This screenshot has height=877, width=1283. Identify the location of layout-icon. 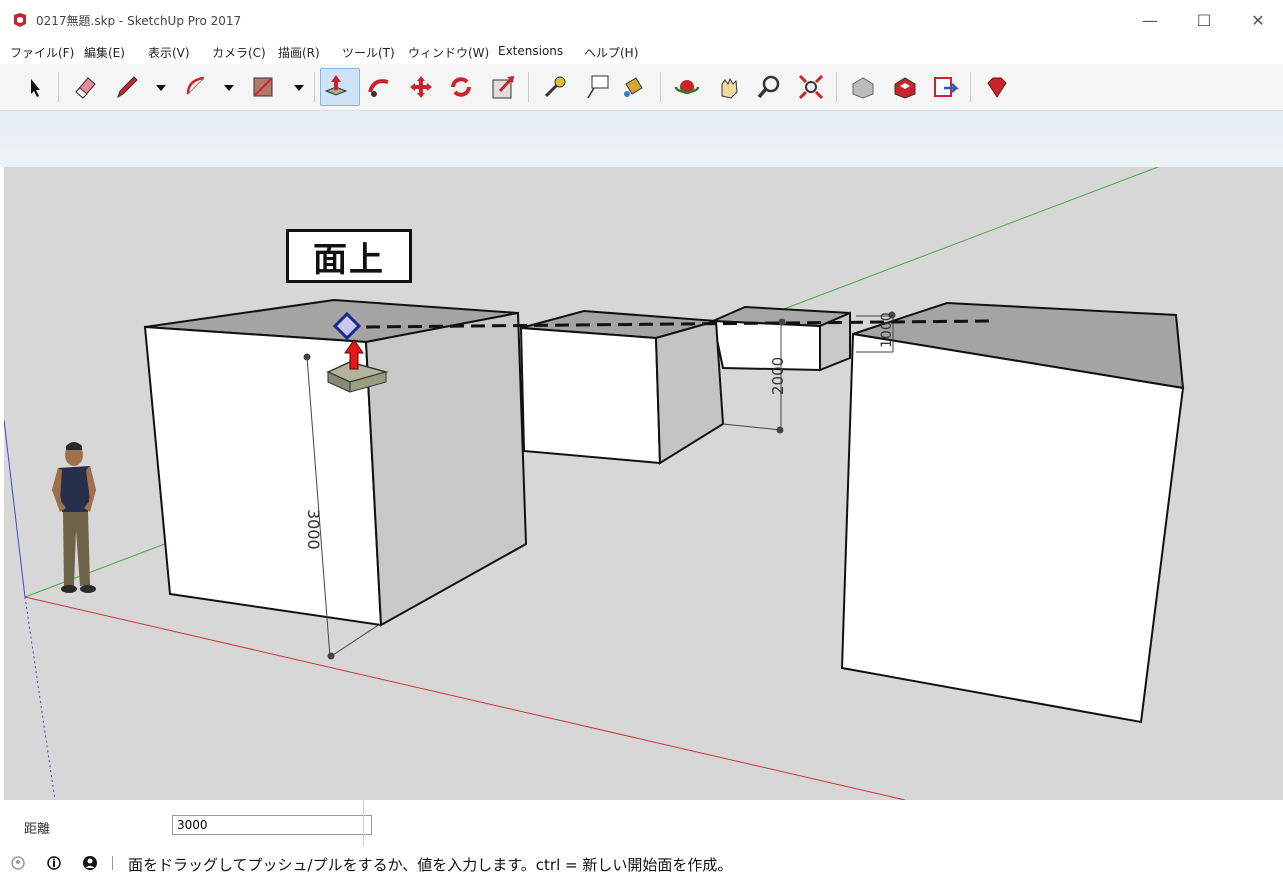
(947, 87).